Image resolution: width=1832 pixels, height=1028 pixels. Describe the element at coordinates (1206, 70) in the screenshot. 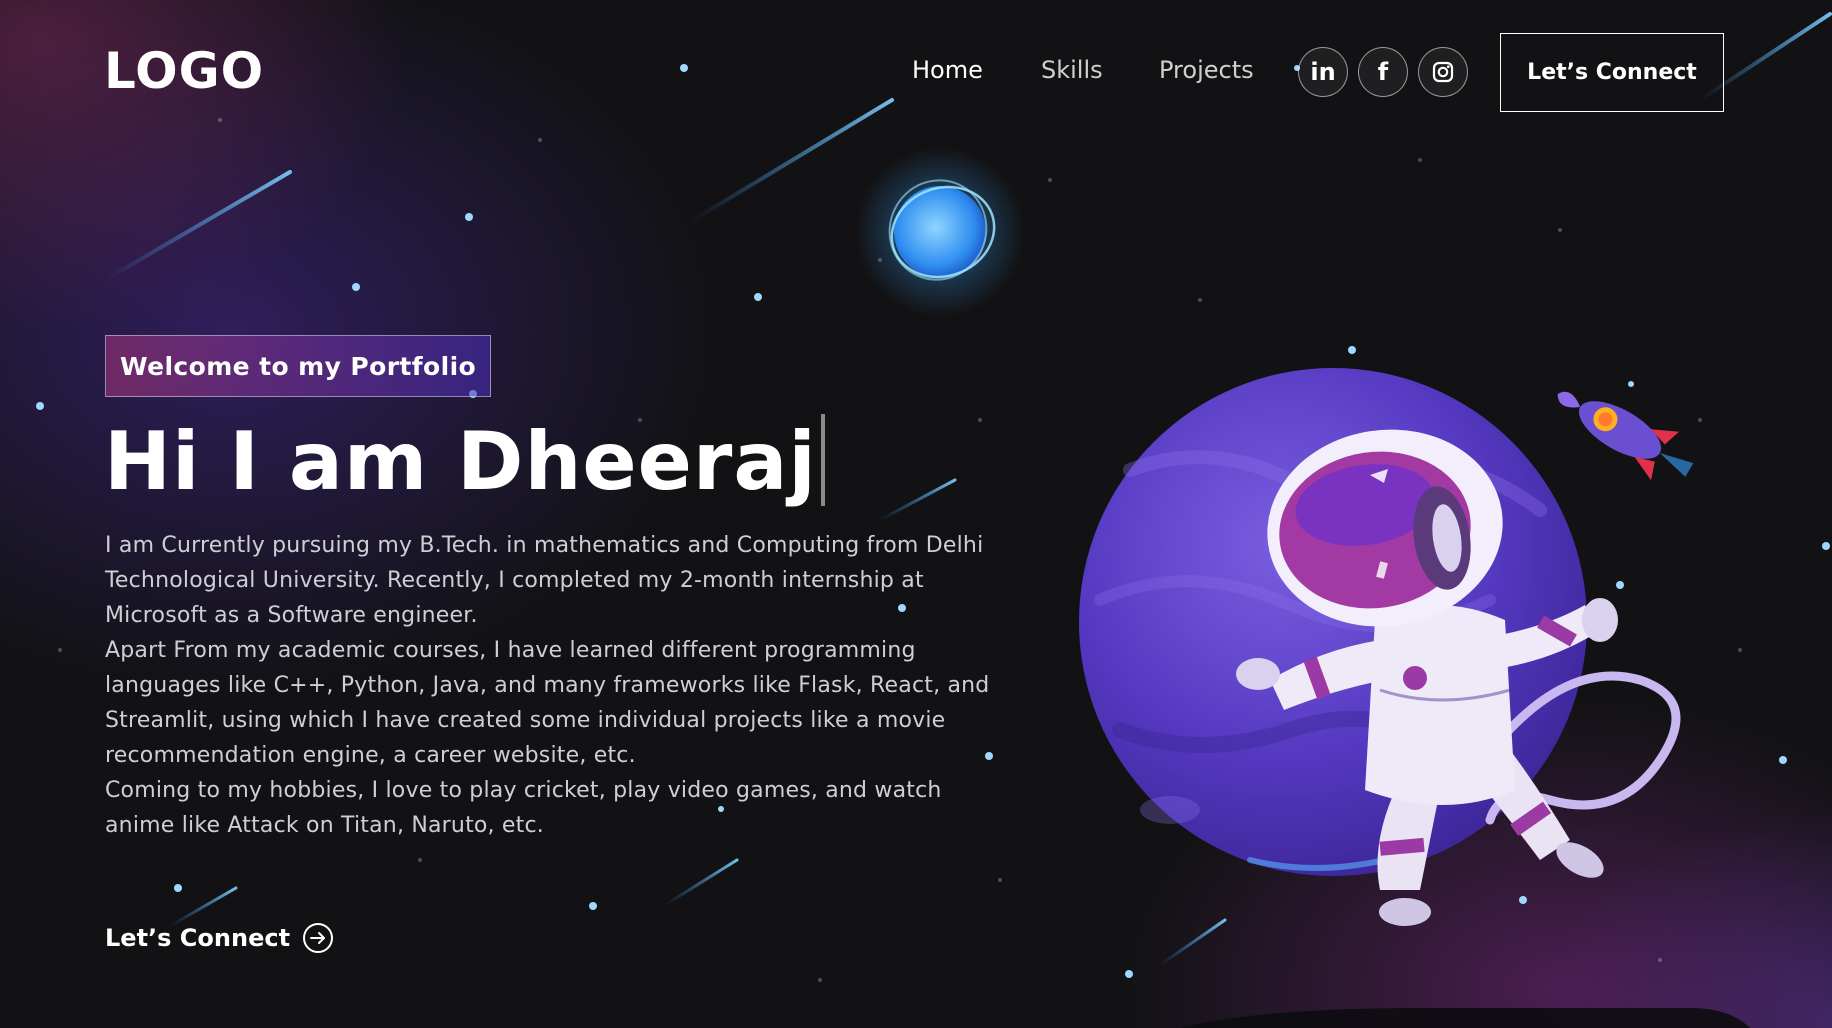

I see `nav-link-projects: Projects` at that location.